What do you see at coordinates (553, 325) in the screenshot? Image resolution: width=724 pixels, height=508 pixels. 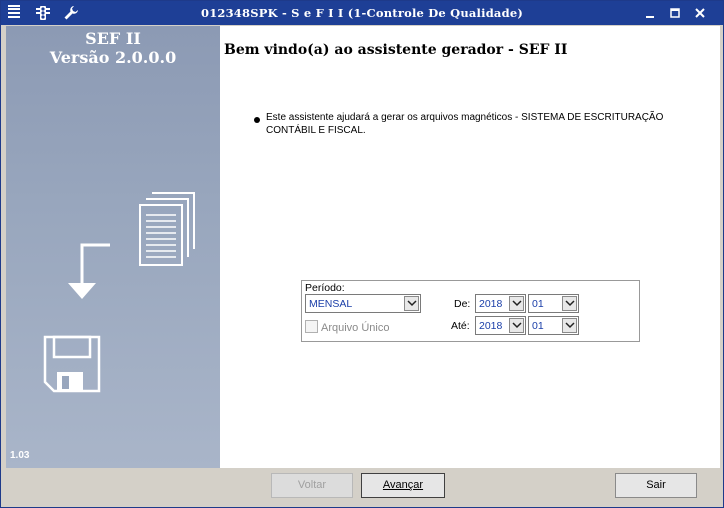 I see `to-month-select: 01` at bounding box center [553, 325].